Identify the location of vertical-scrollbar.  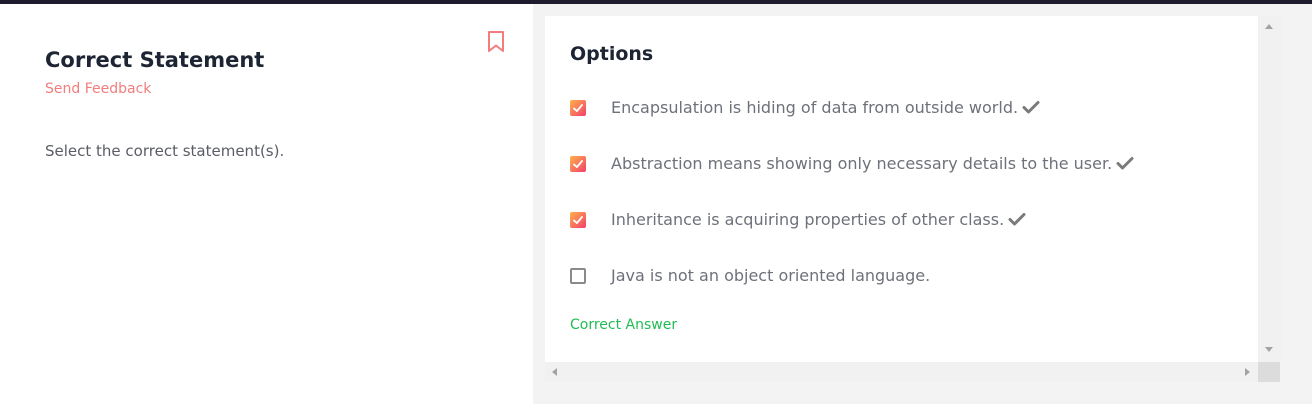
(1270, 189).